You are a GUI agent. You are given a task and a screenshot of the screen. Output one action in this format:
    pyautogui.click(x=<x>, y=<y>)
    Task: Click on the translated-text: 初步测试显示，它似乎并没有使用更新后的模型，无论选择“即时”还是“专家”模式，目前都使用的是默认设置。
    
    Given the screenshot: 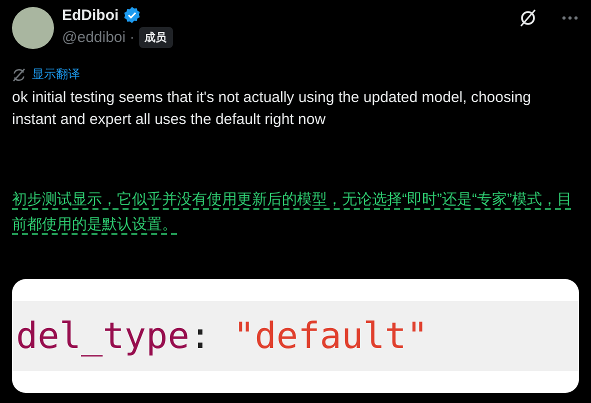 What is the action you would take?
    pyautogui.click(x=292, y=212)
    